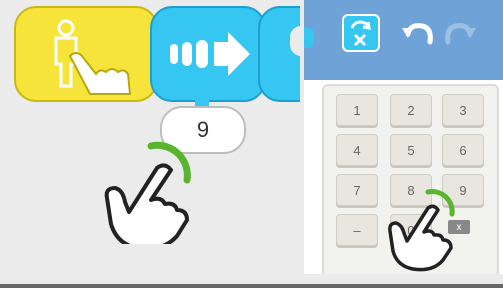  Describe the element at coordinates (357, 230) in the screenshot. I see `key-minus: –` at that location.